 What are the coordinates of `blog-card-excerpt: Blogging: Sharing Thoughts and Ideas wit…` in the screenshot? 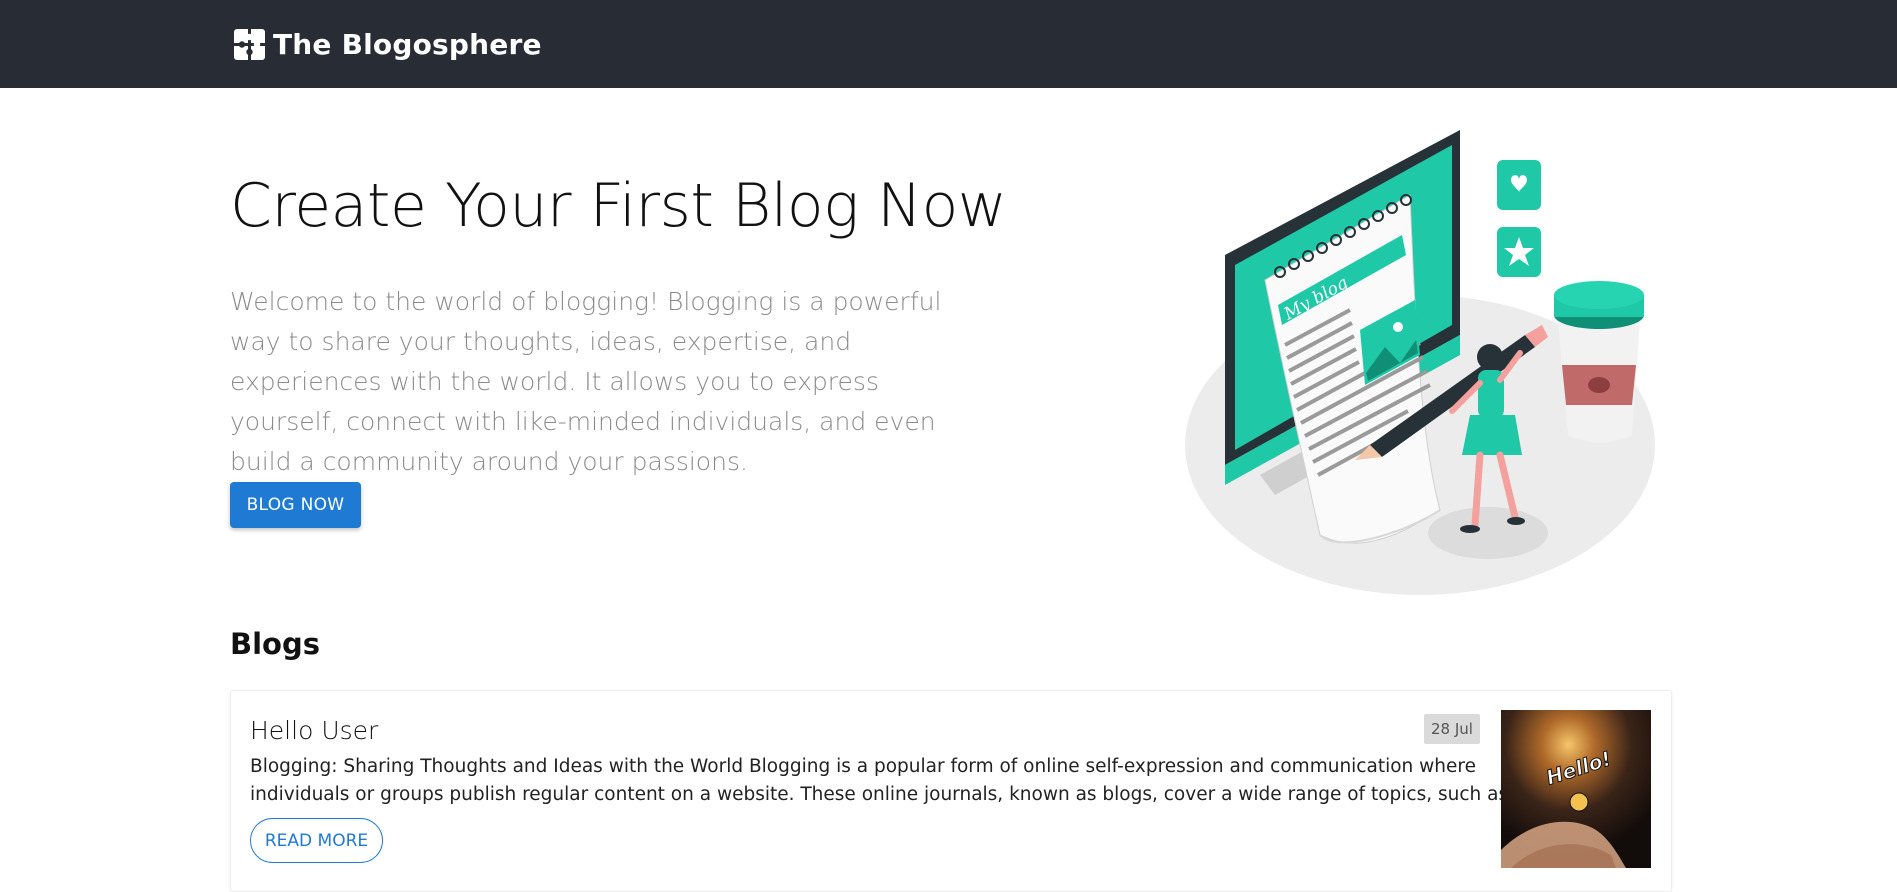 It's located at (888, 781).